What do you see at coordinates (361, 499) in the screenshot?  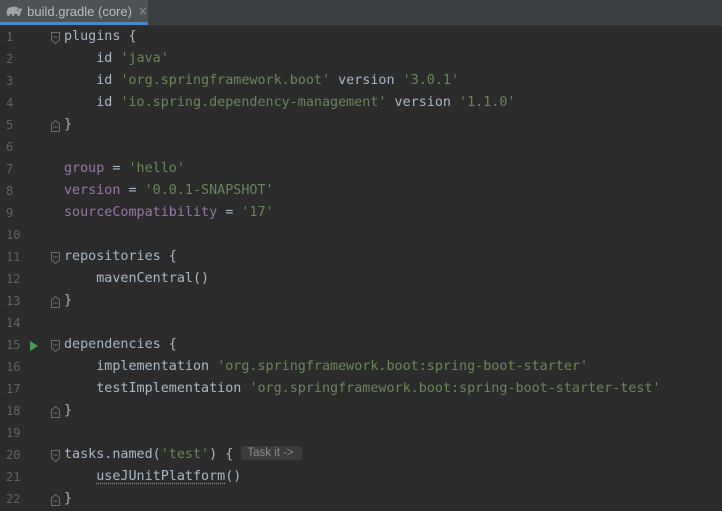 I see `code-line: 22 }` at bounding box center [361, 499].